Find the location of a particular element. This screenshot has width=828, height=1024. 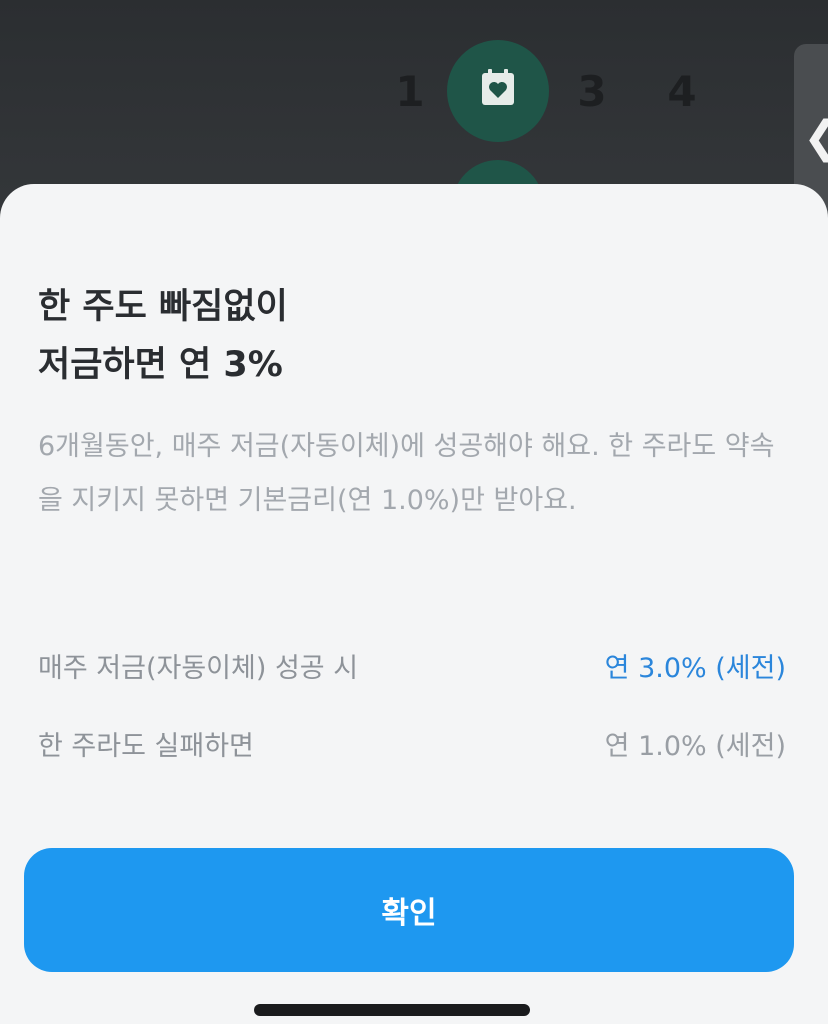

step-2-active is located at coordinates (498, 91).